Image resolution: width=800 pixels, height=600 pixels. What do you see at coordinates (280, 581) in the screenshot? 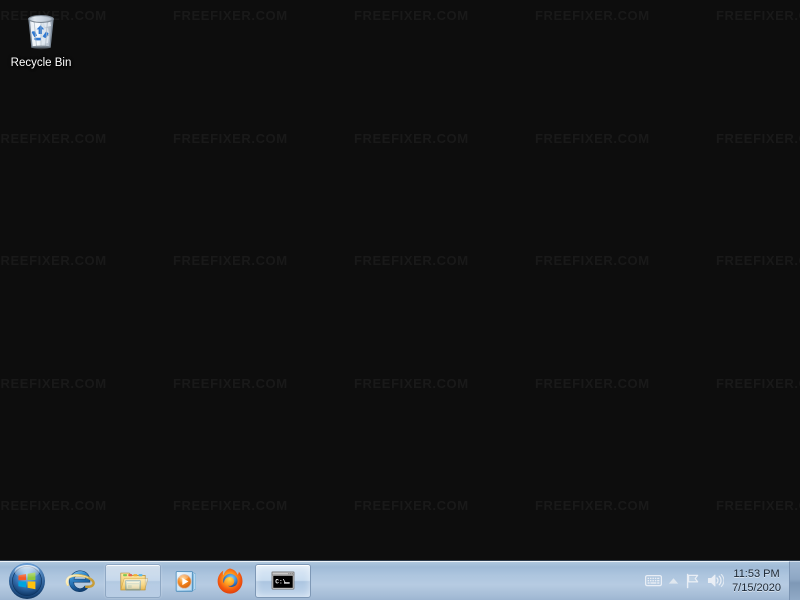
I see `svg-text: C:\` at bounding box center [280, 581].